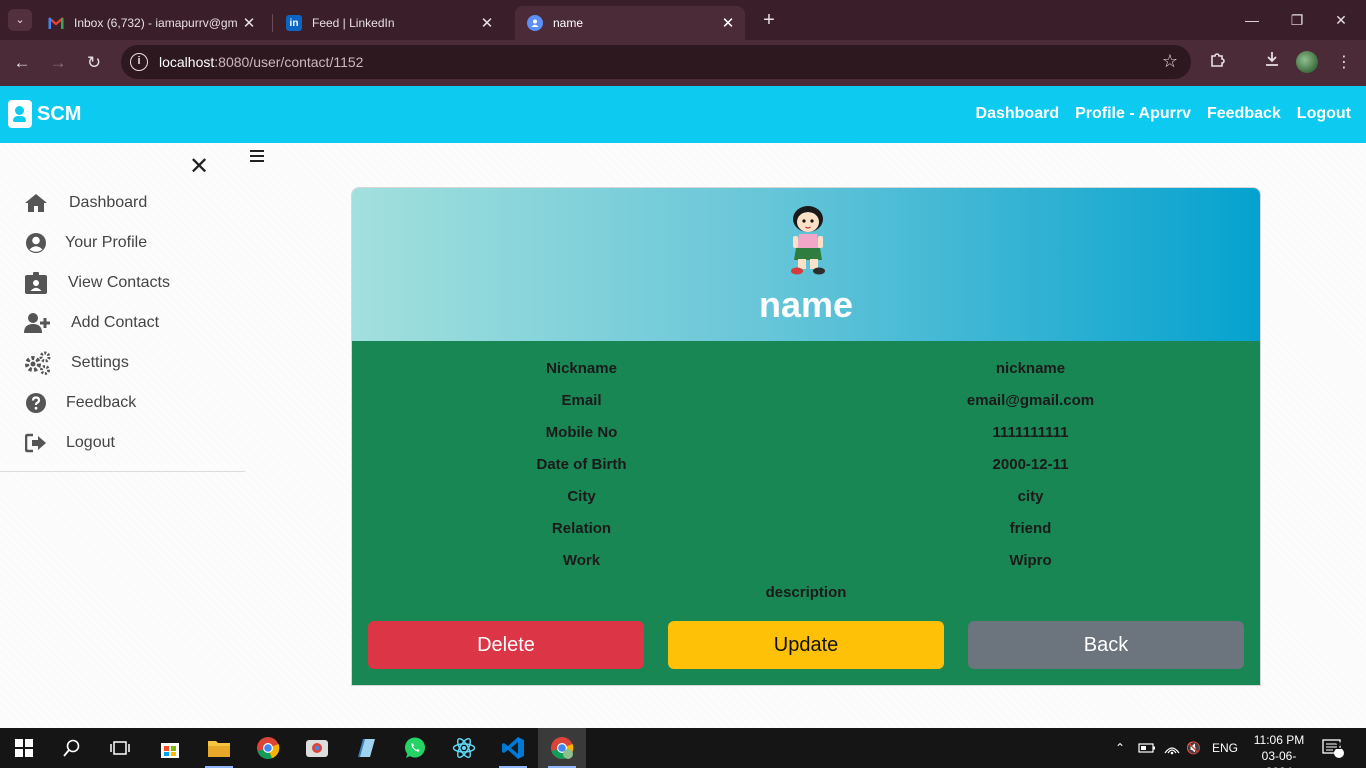 This screenshot has height=768, width=1366. I want to click on nav-feedback-link: Feedback, so click(1244, 114).